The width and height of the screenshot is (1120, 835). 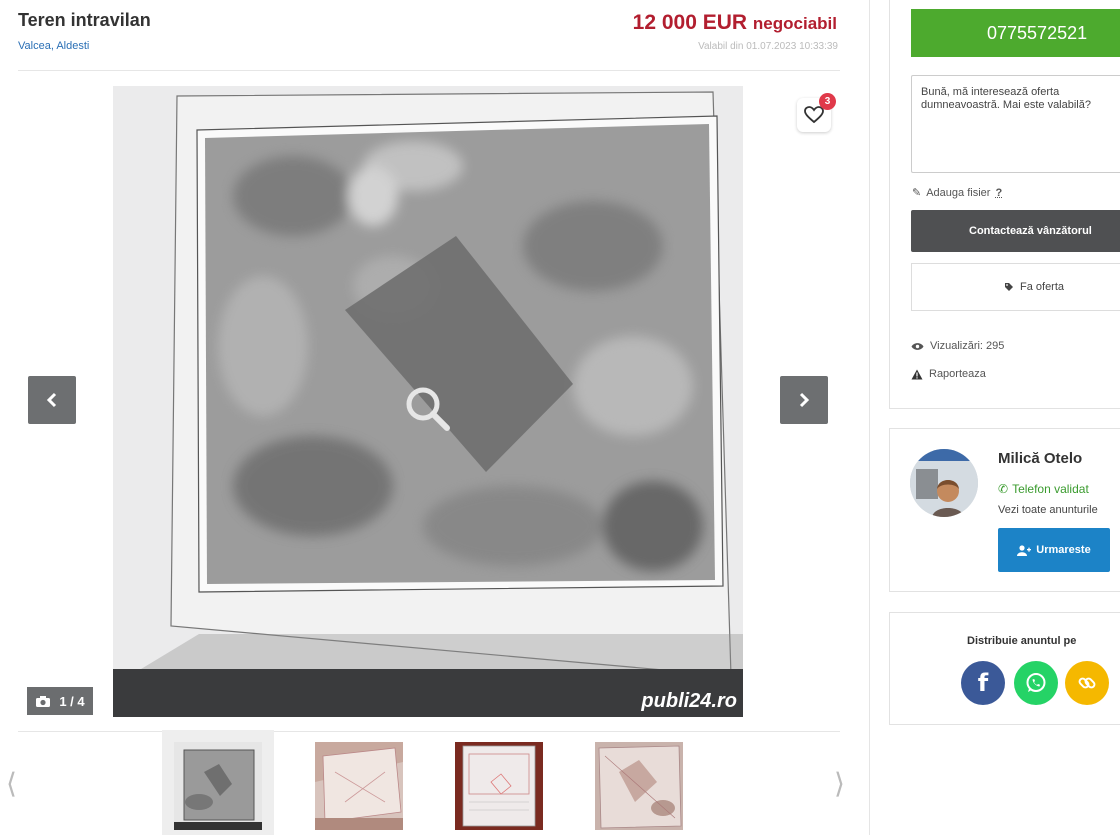 I want to click on camera-icon, so click(x=43, y=701).